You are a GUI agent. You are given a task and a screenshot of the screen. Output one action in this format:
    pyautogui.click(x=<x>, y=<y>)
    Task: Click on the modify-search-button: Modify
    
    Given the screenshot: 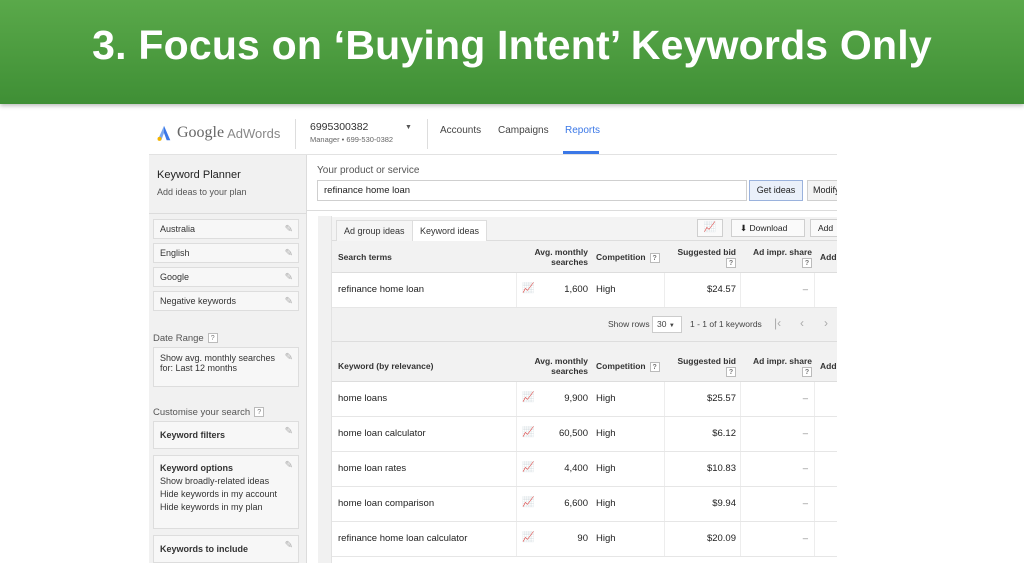 What is the action you would take?
    pyautogui.click(x=822, y=190)
    